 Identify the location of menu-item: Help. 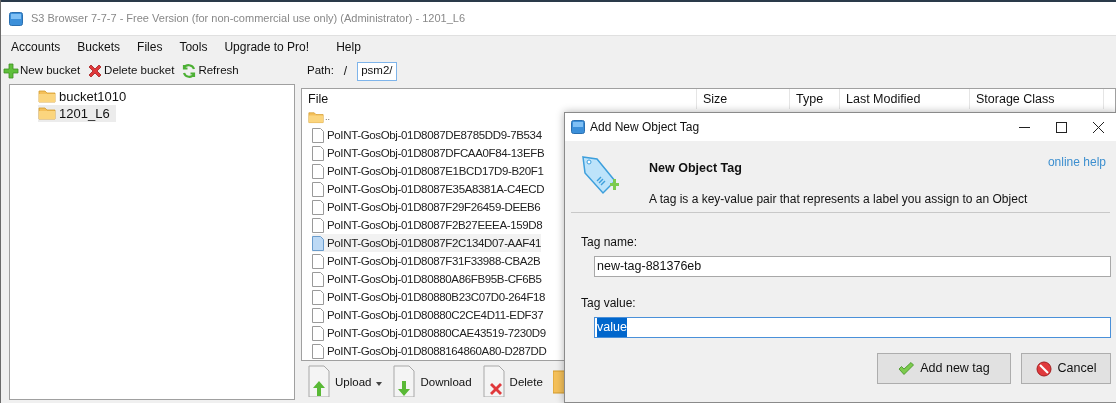
(348, 47).